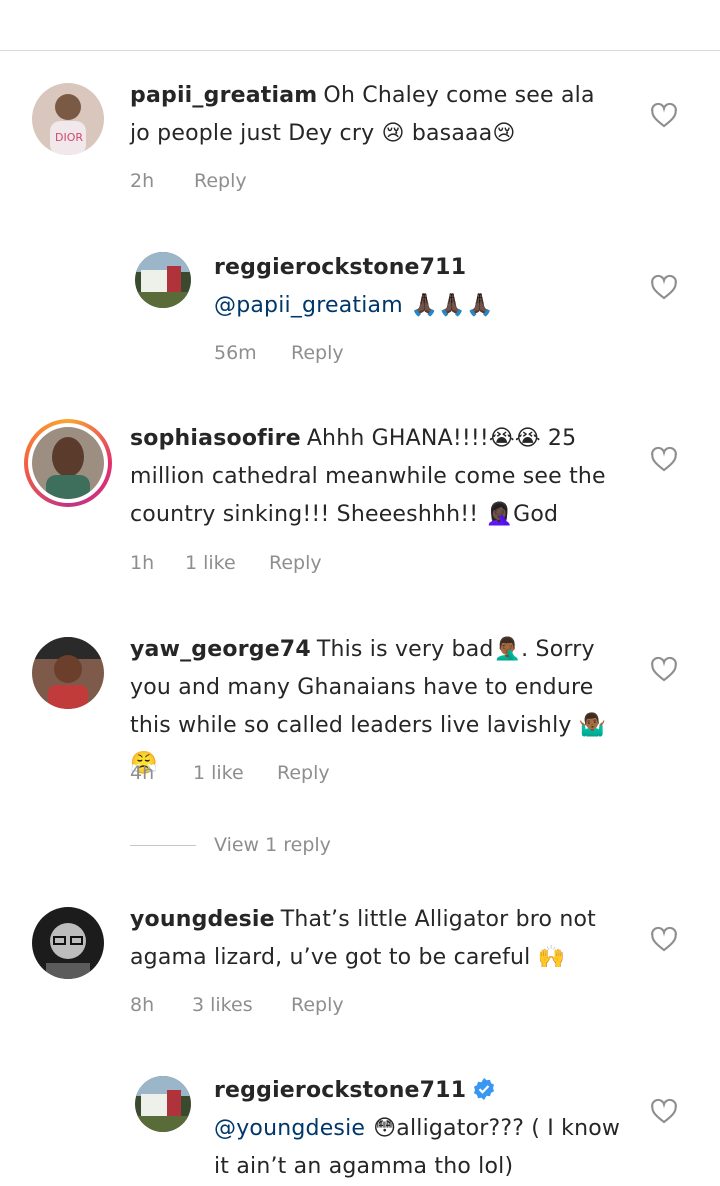 This screenshot has width=720, height=1186. I want to click on view-replies-button: View 1 reply, so click(230, 845).